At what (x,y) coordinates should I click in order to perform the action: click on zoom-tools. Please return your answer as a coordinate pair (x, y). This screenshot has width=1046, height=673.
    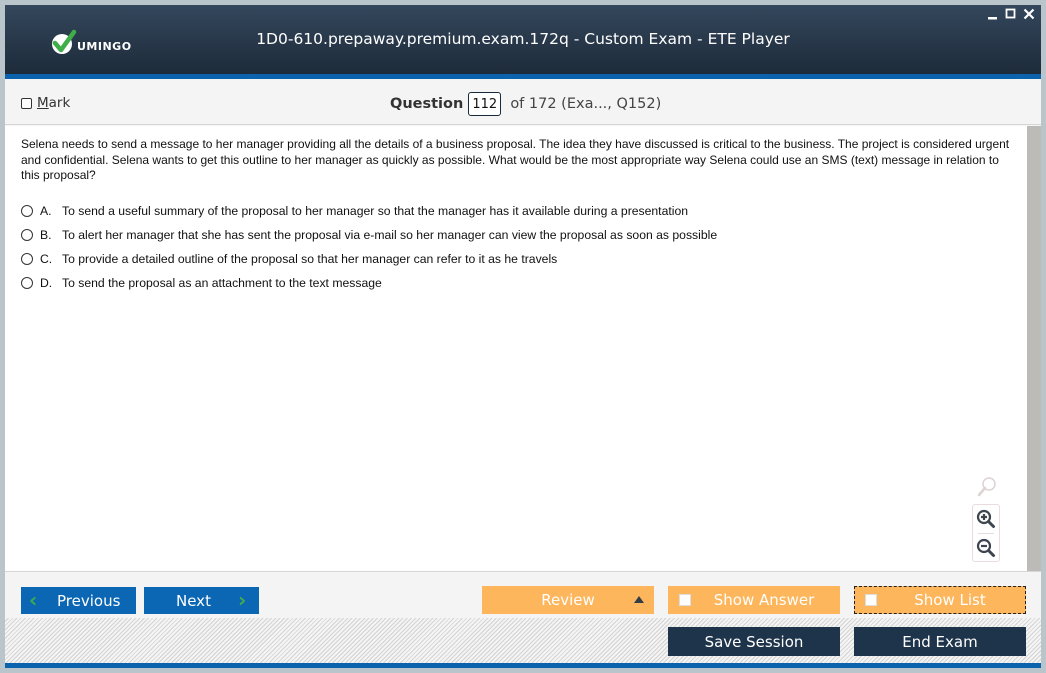
    Looking at the image, I should click on (986, 519).